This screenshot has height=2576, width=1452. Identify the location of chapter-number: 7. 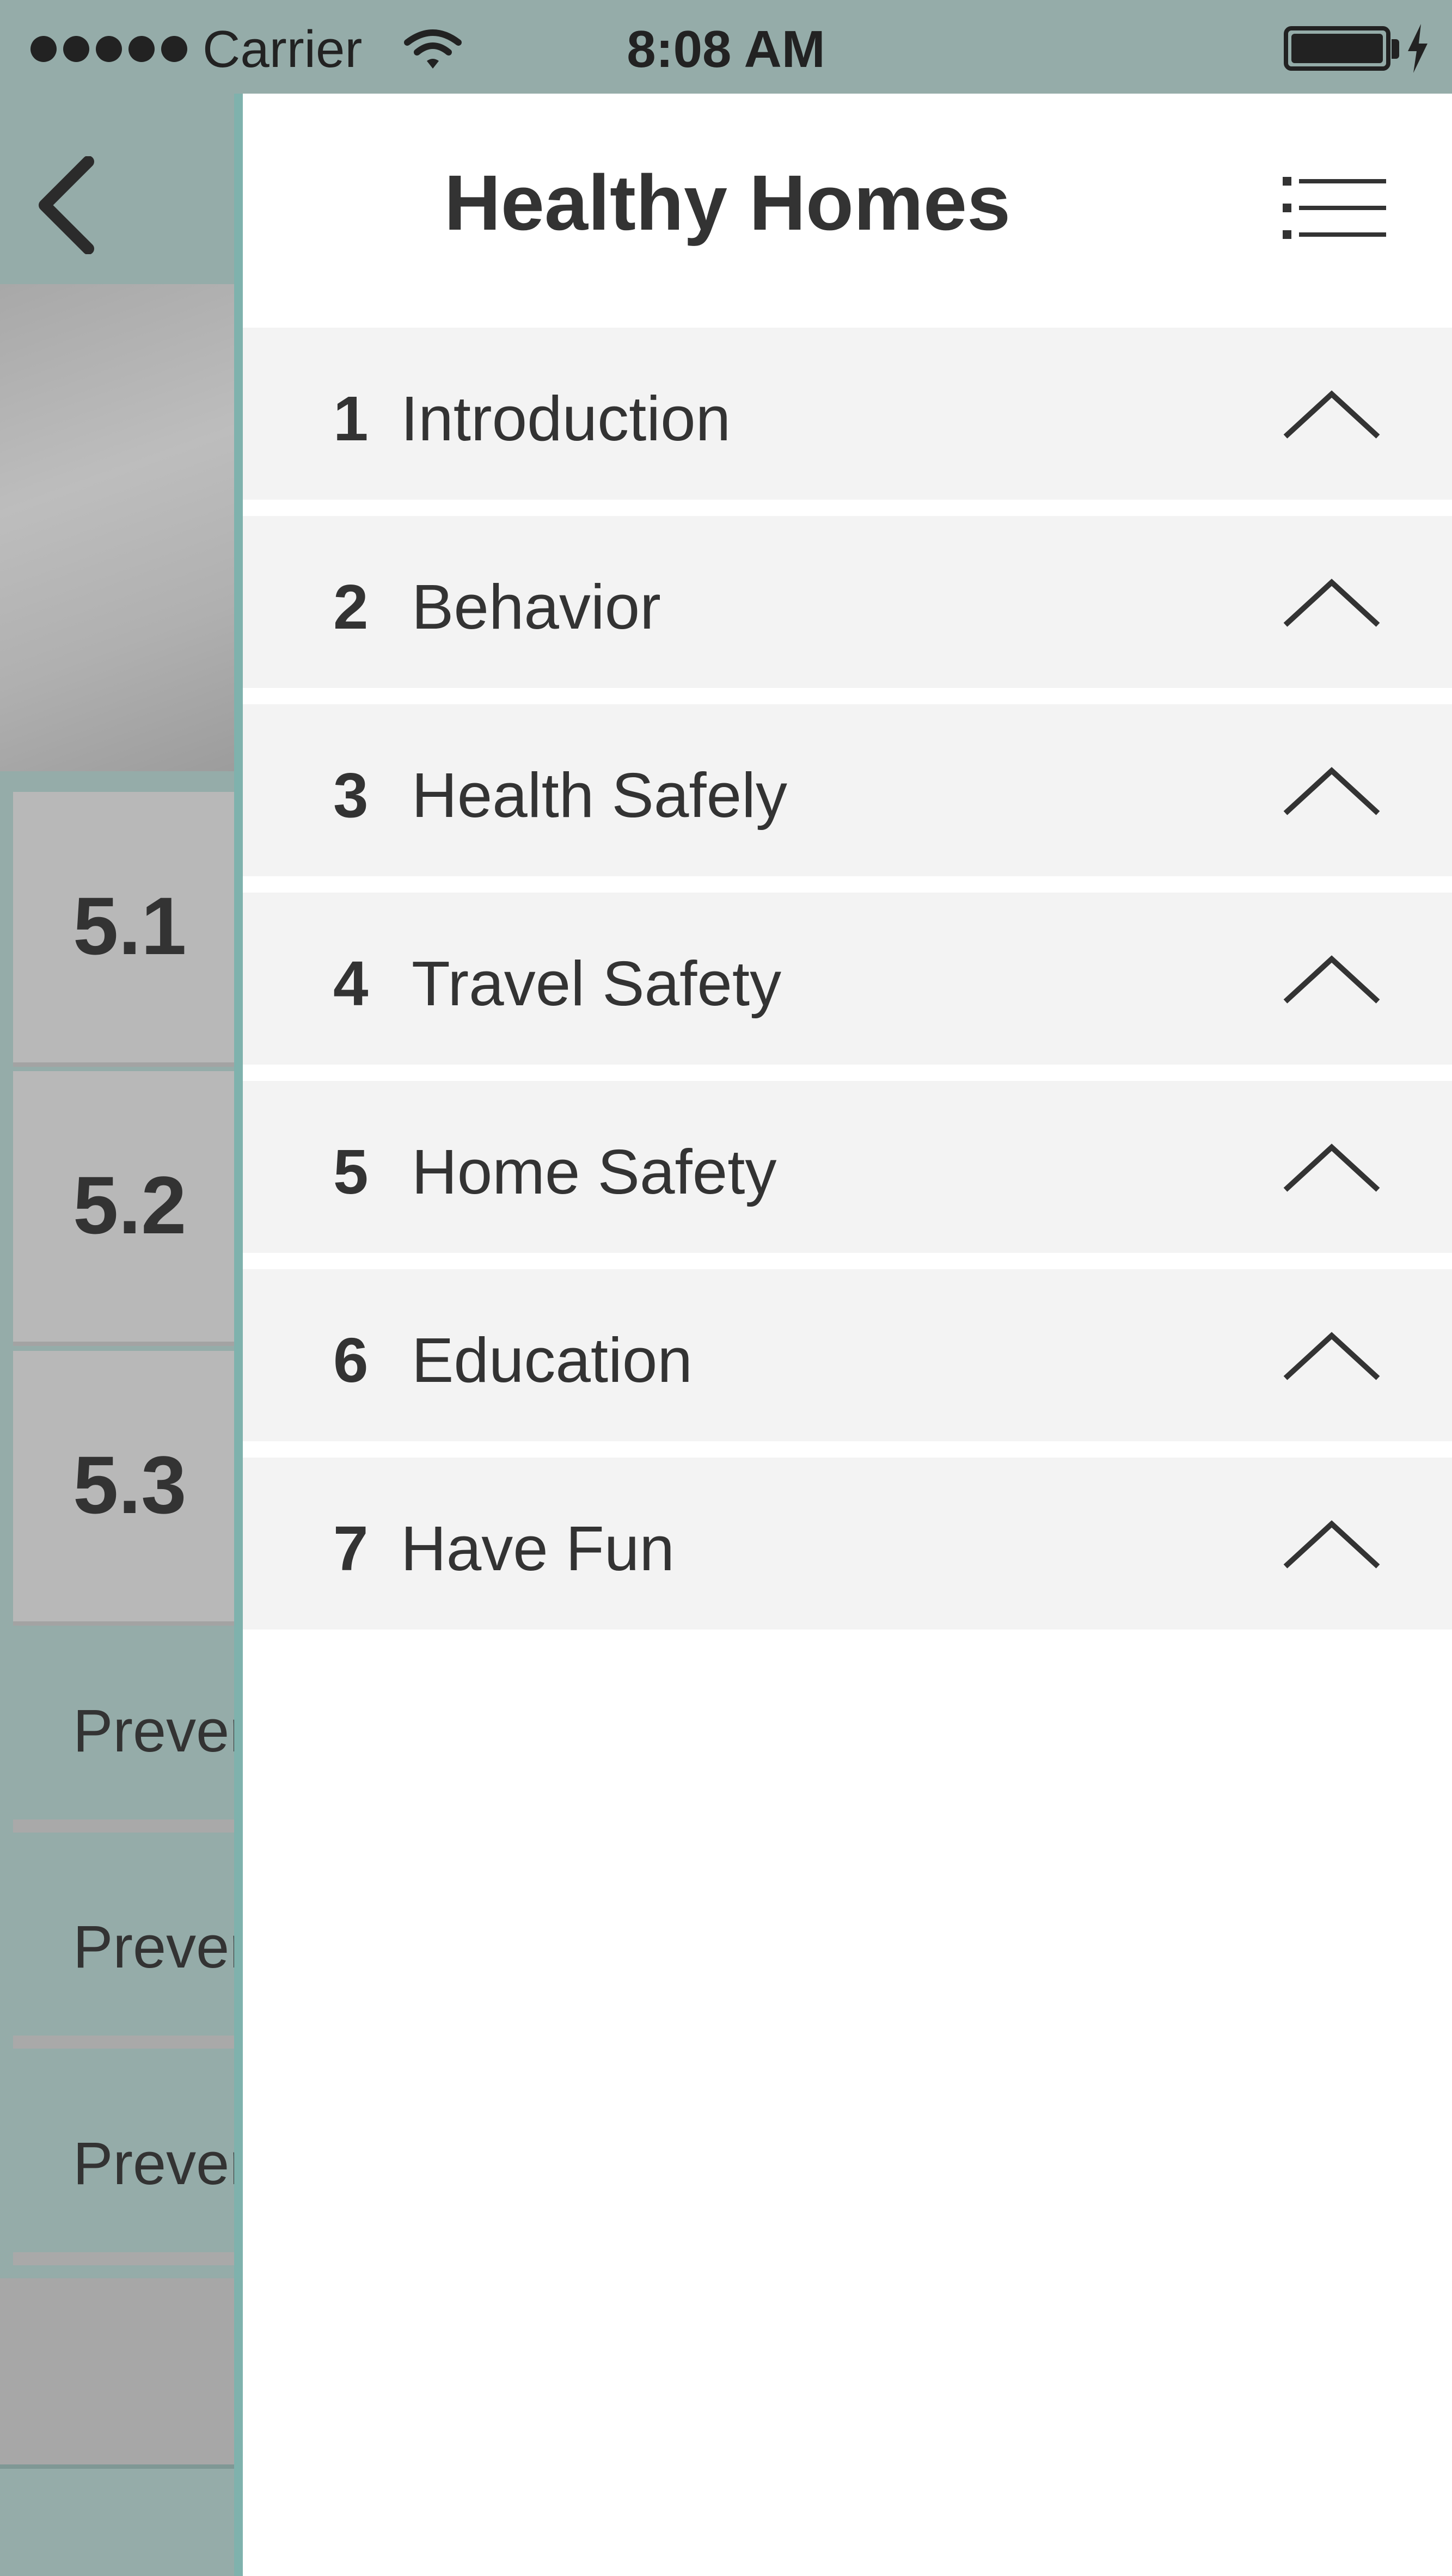
(351, 1548).